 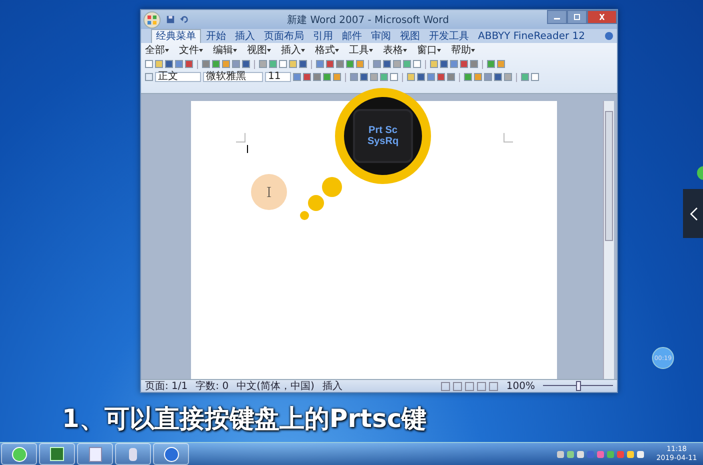 I want to click on maximize-icon, so click(x=577, y=17).